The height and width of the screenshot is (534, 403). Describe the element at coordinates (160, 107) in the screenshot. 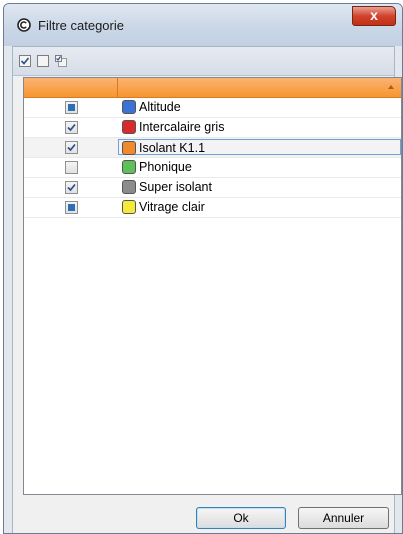

I see `category-label: Altitude` at that location.